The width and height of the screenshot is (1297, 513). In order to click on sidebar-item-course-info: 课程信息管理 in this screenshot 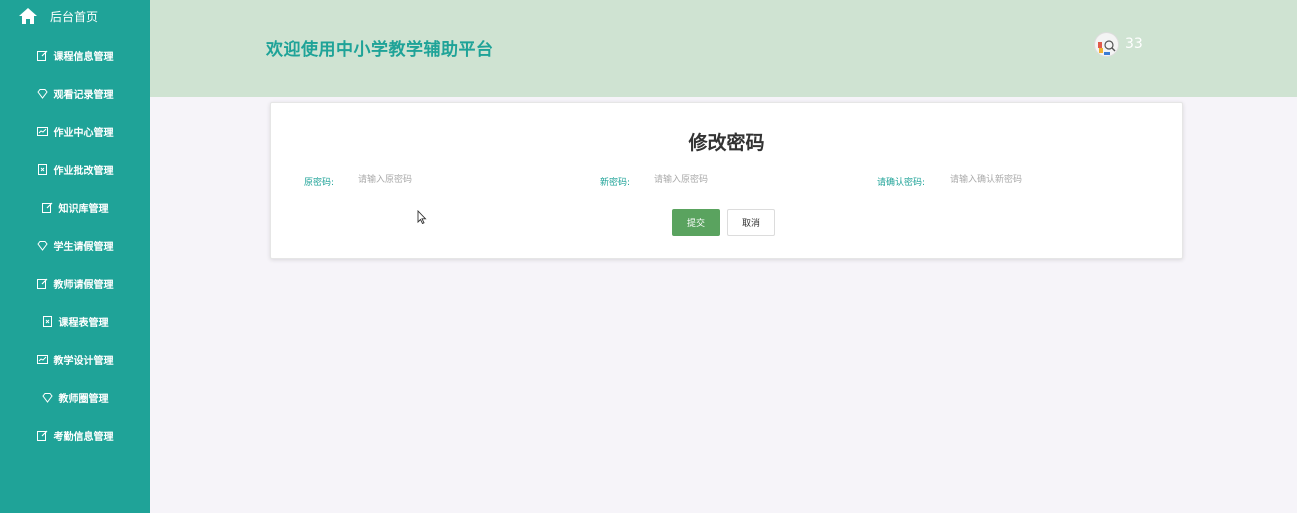, I will do `click(75, 55)`.